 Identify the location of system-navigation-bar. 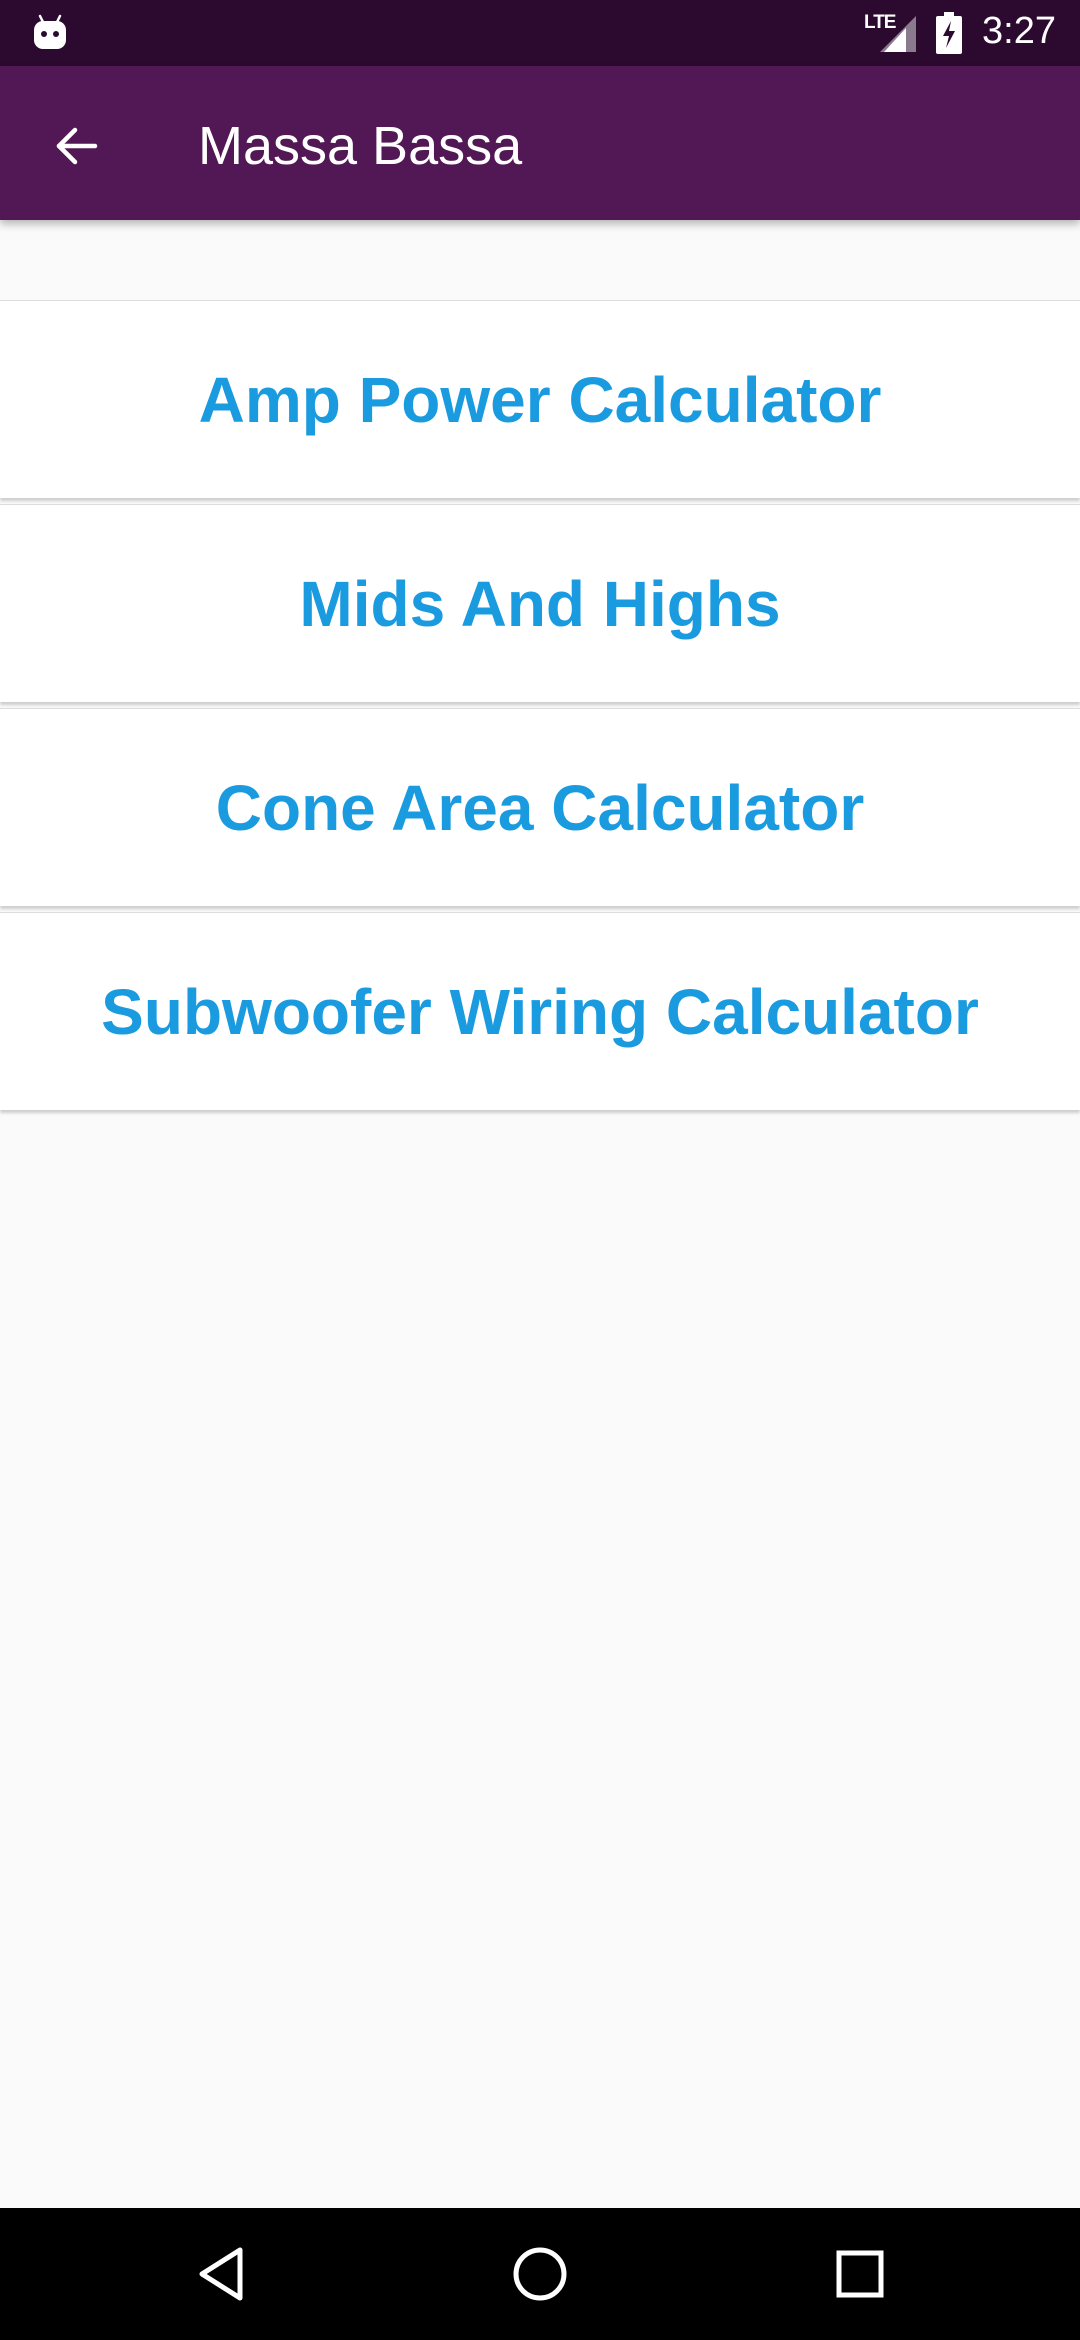
(540, 2274).